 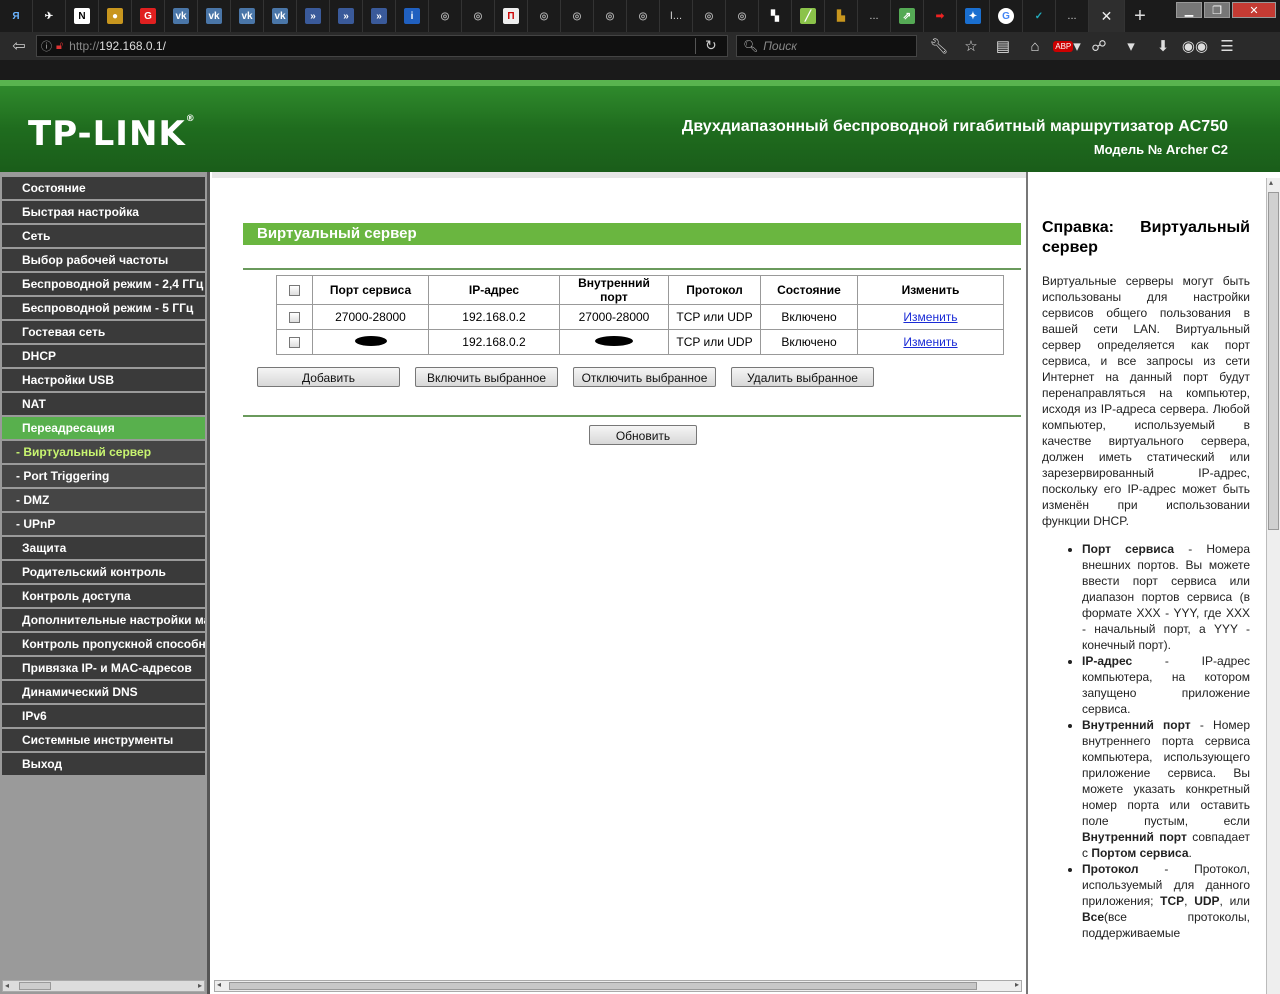 I want to click on sidebar-item: - UPnP, so click(x=103, y=524).